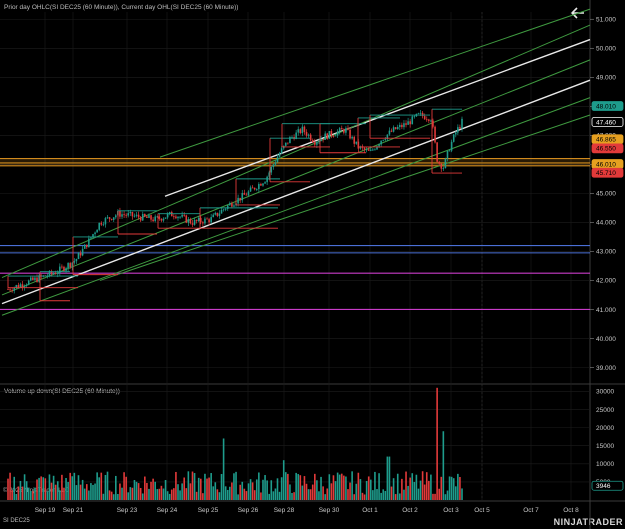  Describe the element at coordinates (606, 310) in the screenshot. I see `y-tick-label: 41.000` at that location.